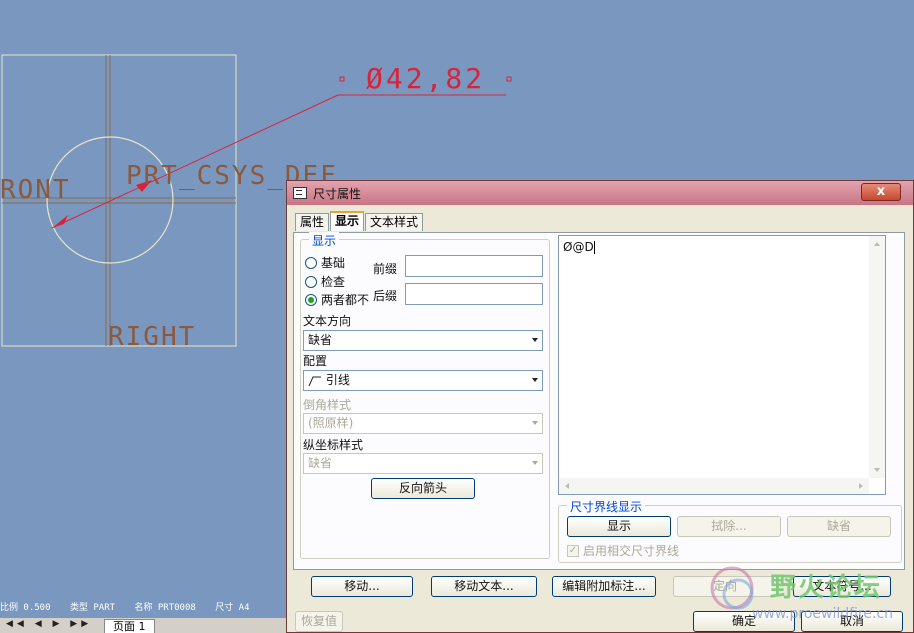  Describe the element at coordinates (165, 608) in the screenshot. I see `name-status: 名称 PRT0008` at that location.